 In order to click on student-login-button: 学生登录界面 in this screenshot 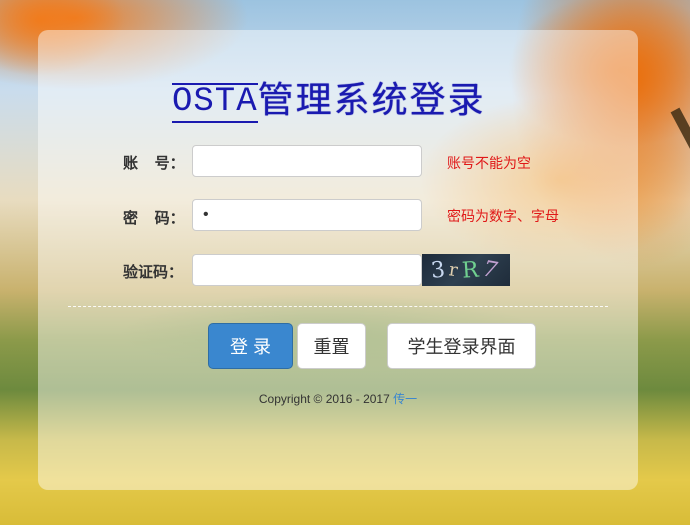, I will do `click(461, 346)`.